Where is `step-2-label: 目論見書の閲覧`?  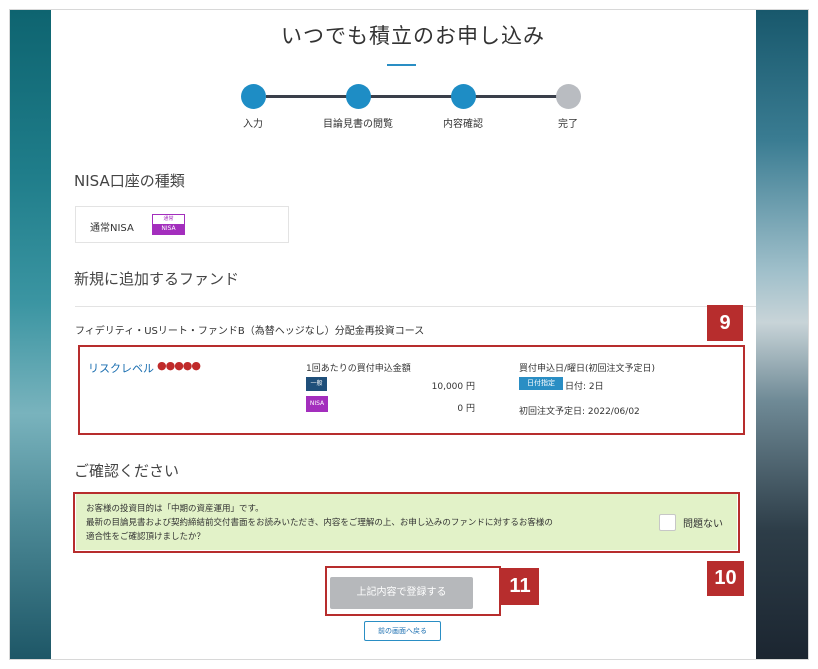 step-2-label: 目論見書の閲覧 is located at coordinates (358, 124).